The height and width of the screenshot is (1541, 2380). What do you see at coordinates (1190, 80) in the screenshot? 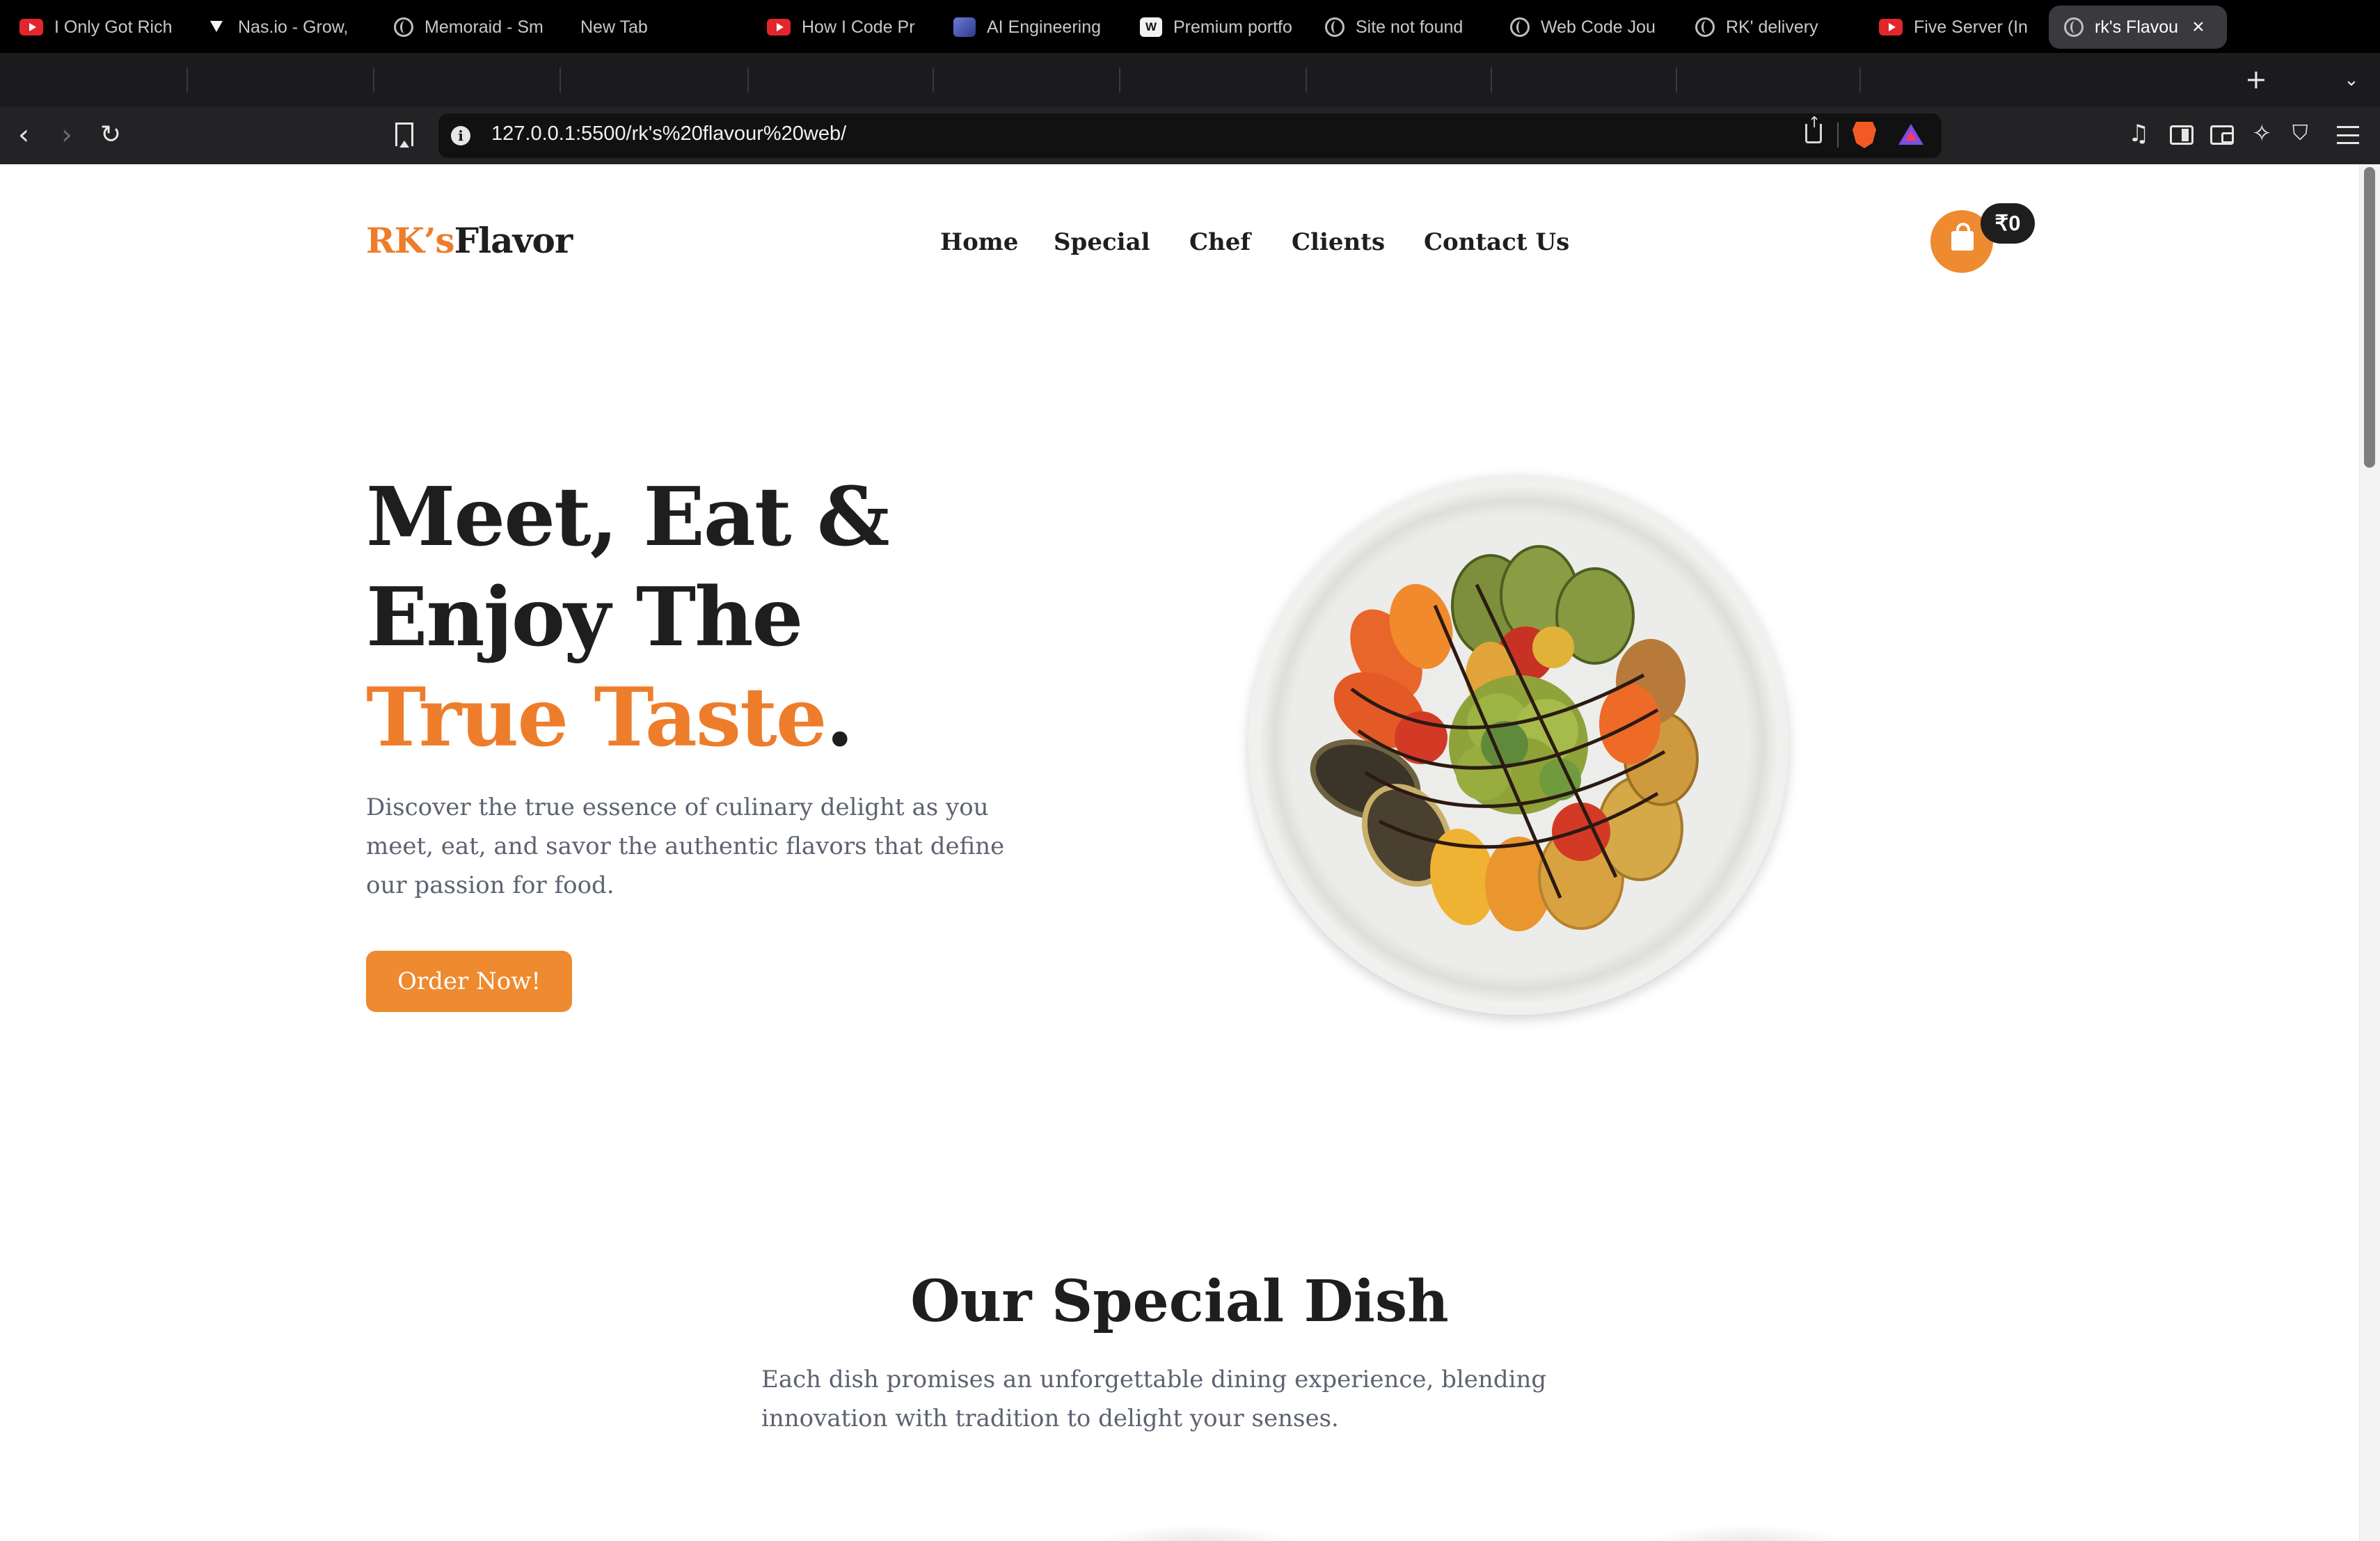
I see `tab-bar` at bounding box center [1190, 80].